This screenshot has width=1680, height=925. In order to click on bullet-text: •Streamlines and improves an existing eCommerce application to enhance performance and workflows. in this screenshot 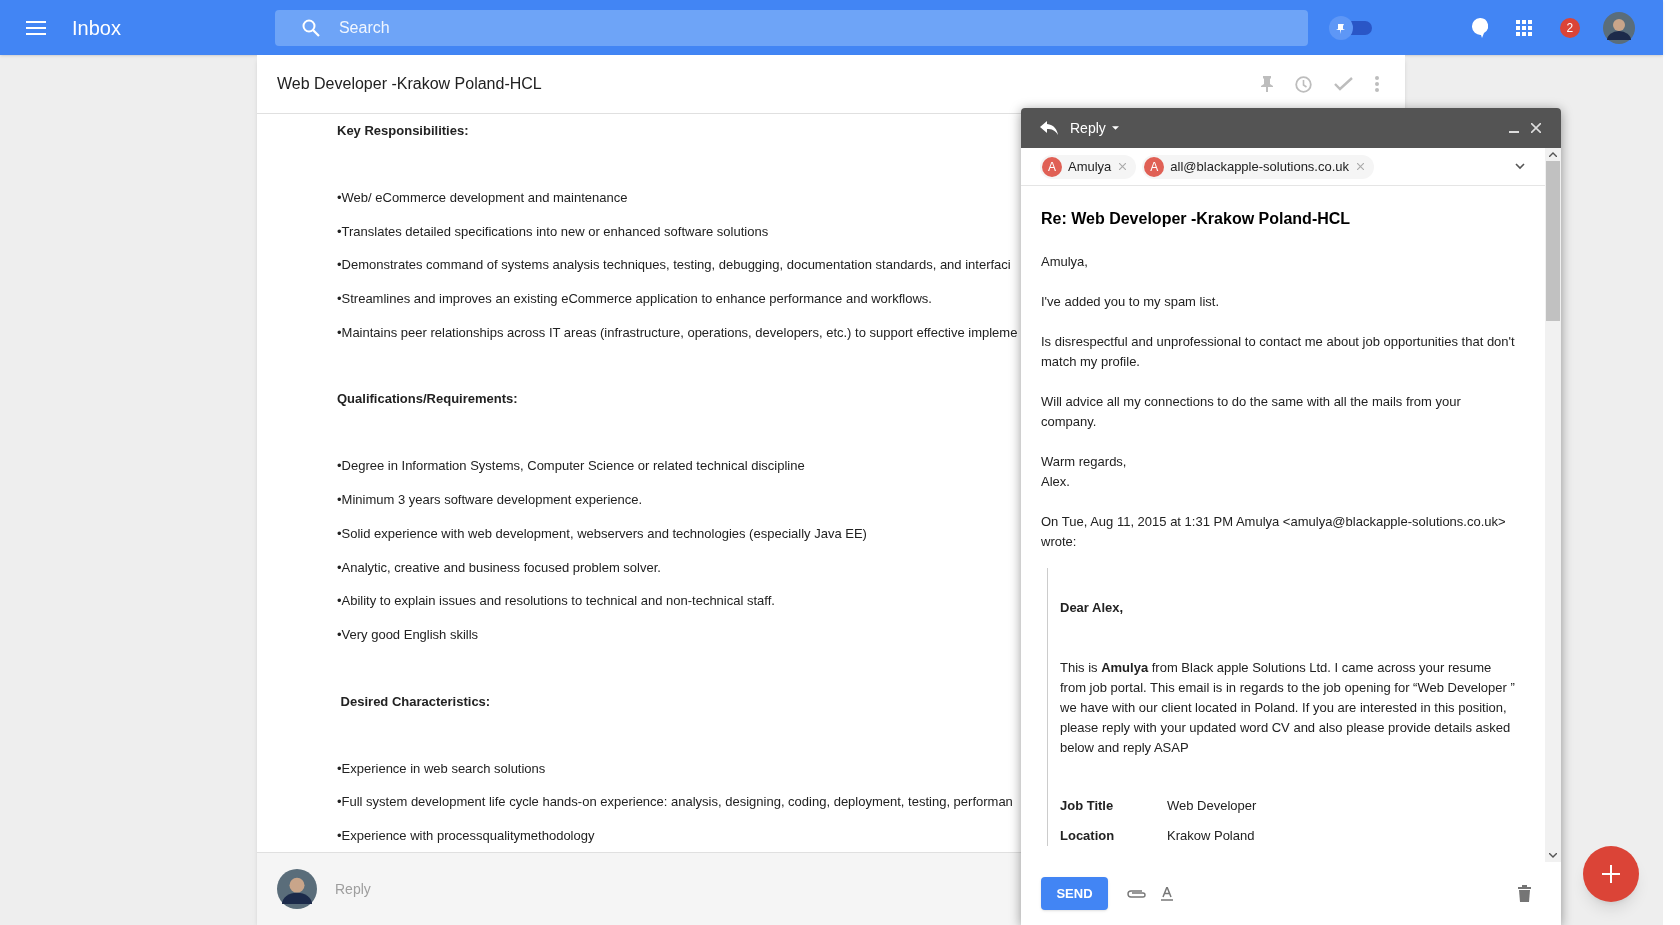, I will do `click(634, 299)`.